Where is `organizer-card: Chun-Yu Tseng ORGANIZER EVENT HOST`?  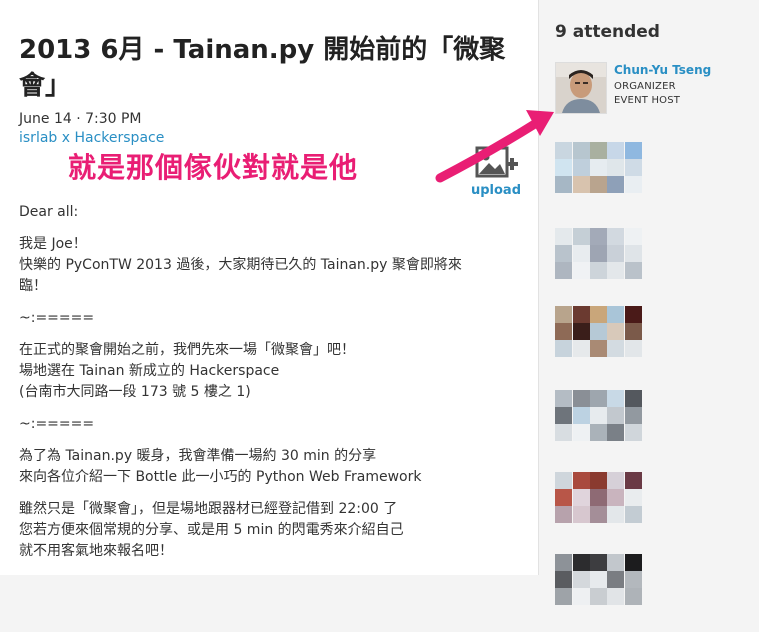 organizer-card: Chun-Yu Tseng ORGANIZER EVENT HOST is located at coordinates (655, 88).